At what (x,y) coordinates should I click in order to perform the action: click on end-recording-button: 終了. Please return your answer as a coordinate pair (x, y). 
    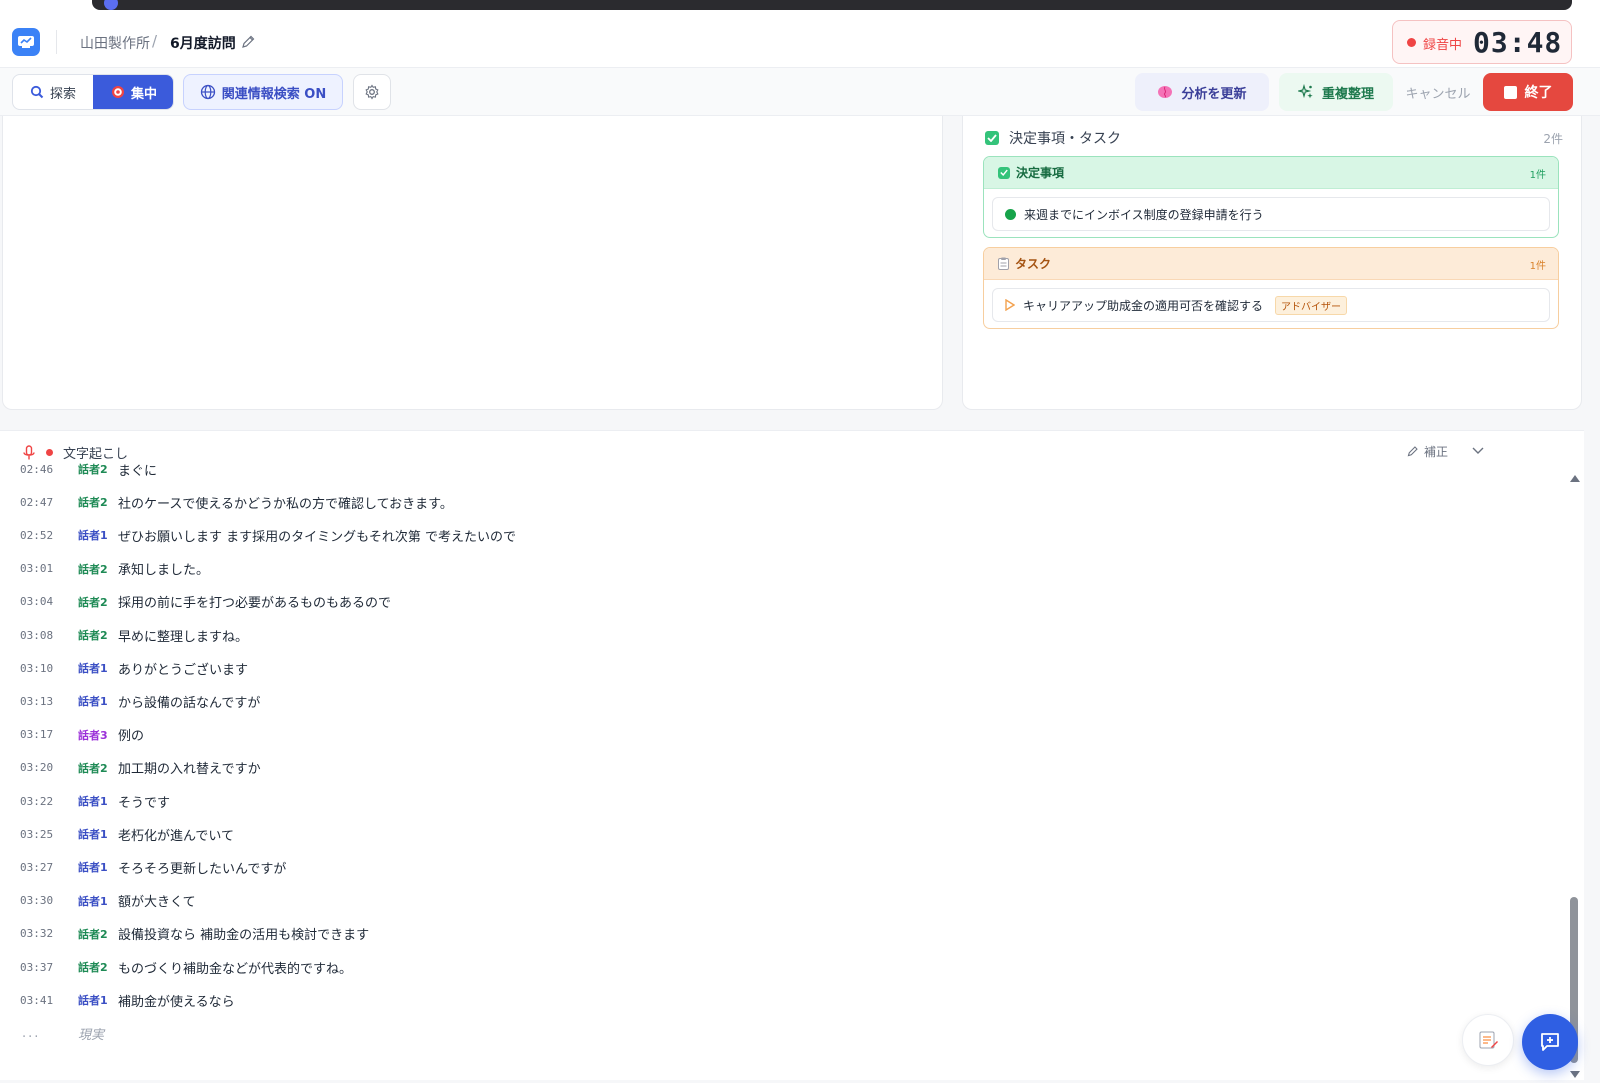
    Looking at the image, I should click on (1528, 92).